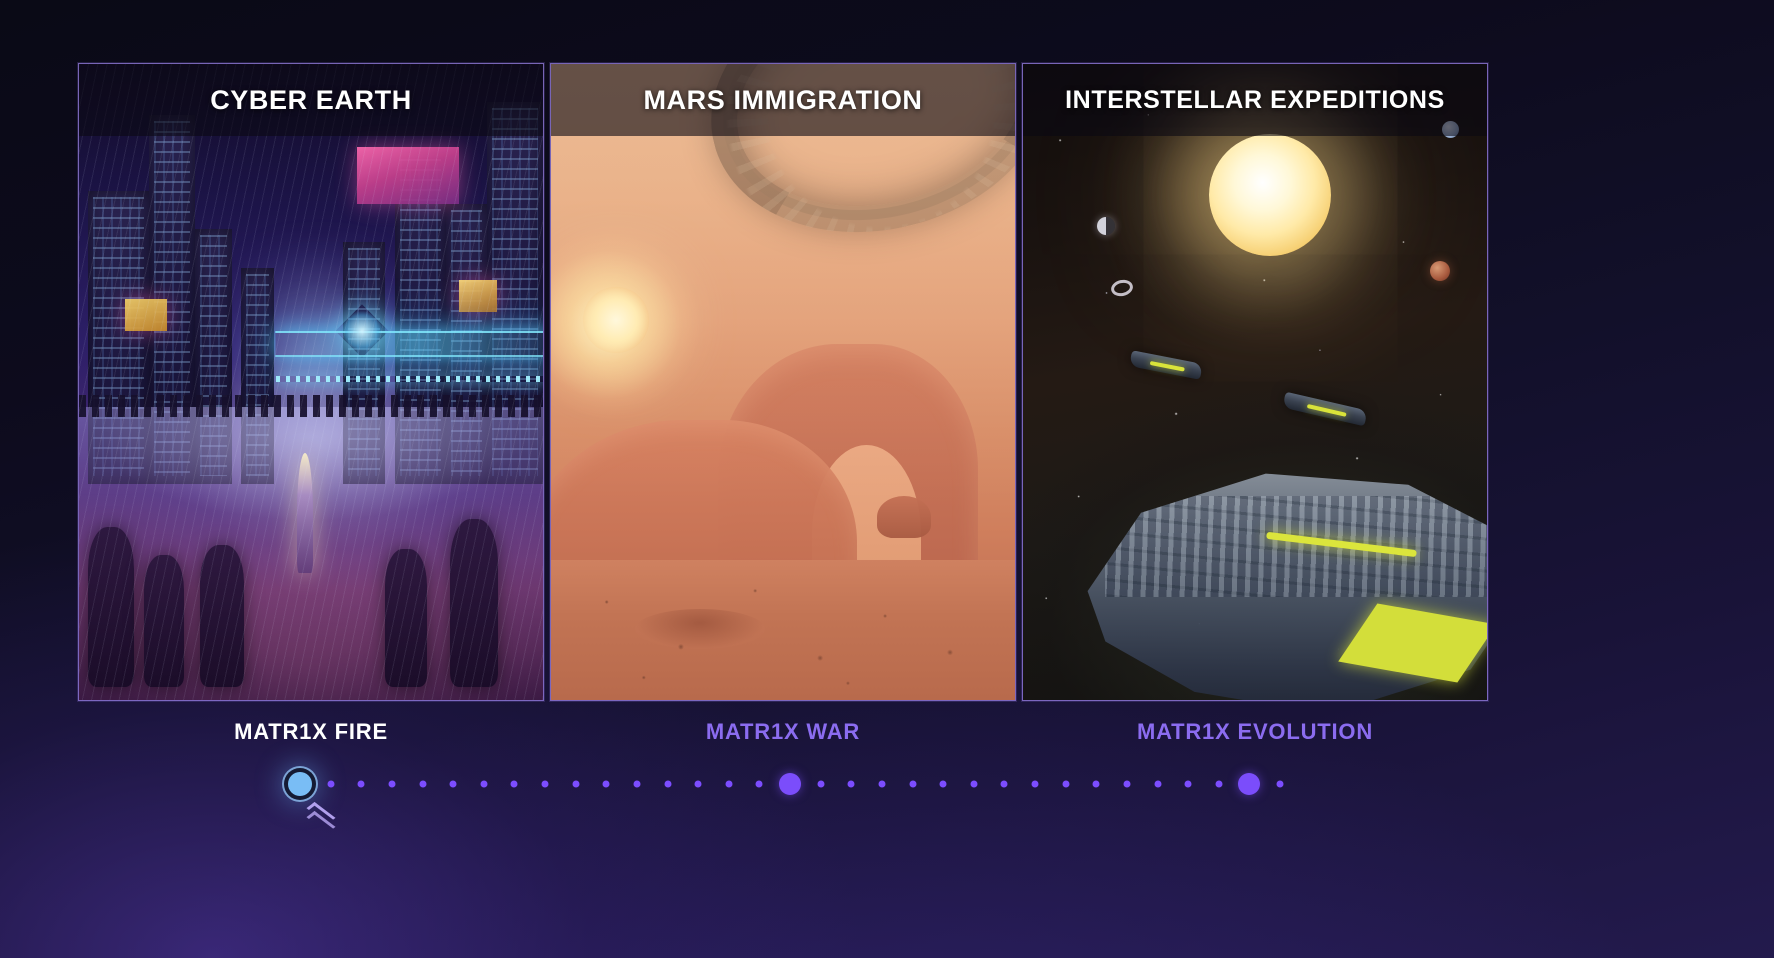 This screenshot has width=1774, height=958. I want to click on panel-title: INTERSTELLAR EXPEDITIONS, so click(1255, 99).